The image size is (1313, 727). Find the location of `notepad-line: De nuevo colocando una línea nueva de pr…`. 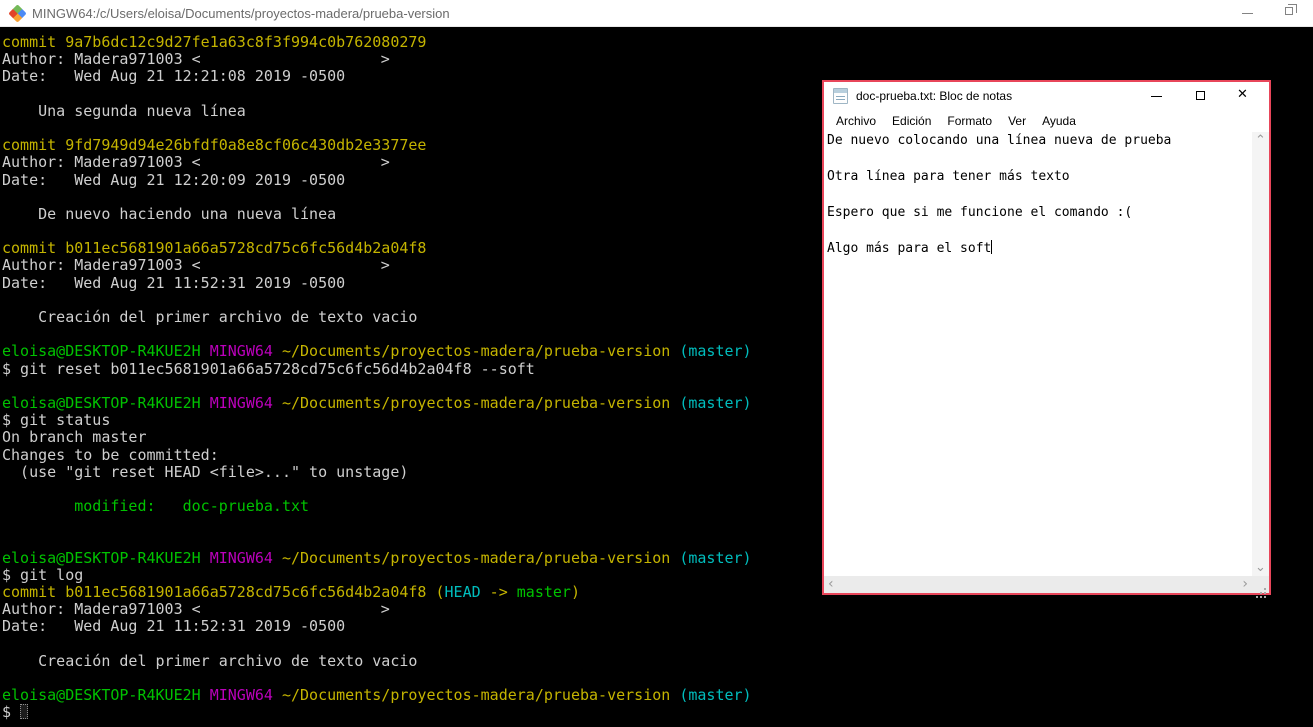

notepad-line: De nuevo colocando una línea nueva de pr… is located at coordinates (999, 140).